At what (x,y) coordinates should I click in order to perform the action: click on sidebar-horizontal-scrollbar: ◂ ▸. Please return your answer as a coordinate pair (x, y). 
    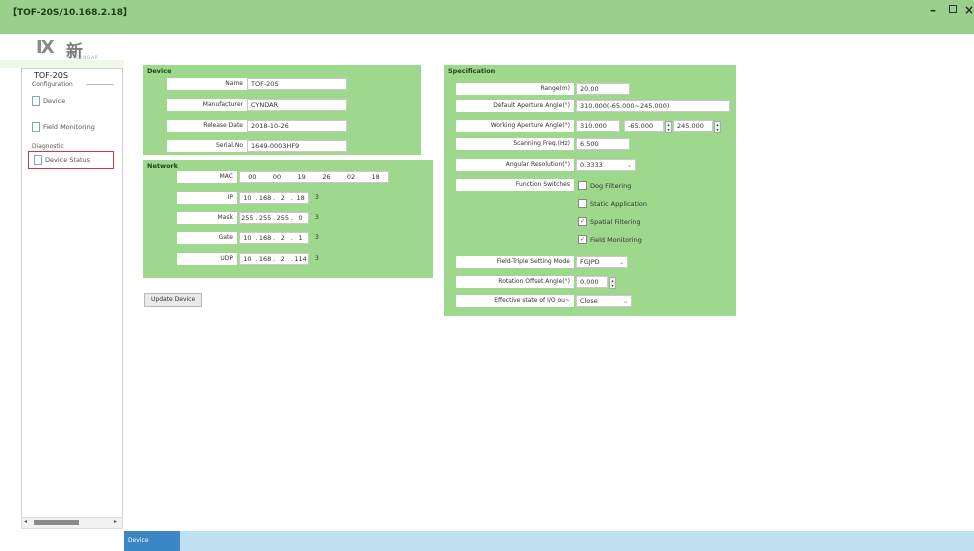
    Looking at the image, I should click on (72, 523).